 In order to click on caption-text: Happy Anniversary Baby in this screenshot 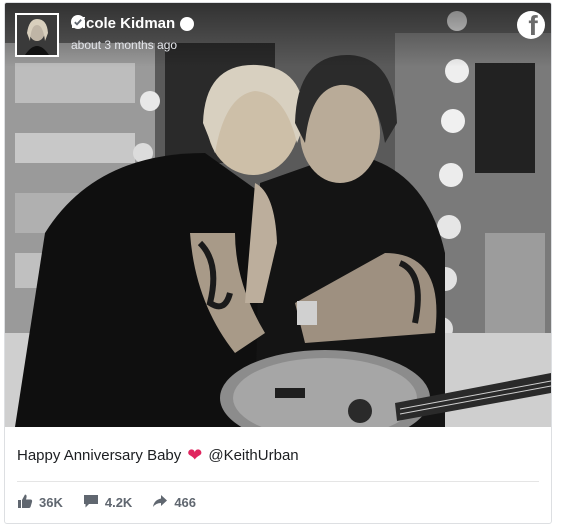, I will do `click(99, 455)`.